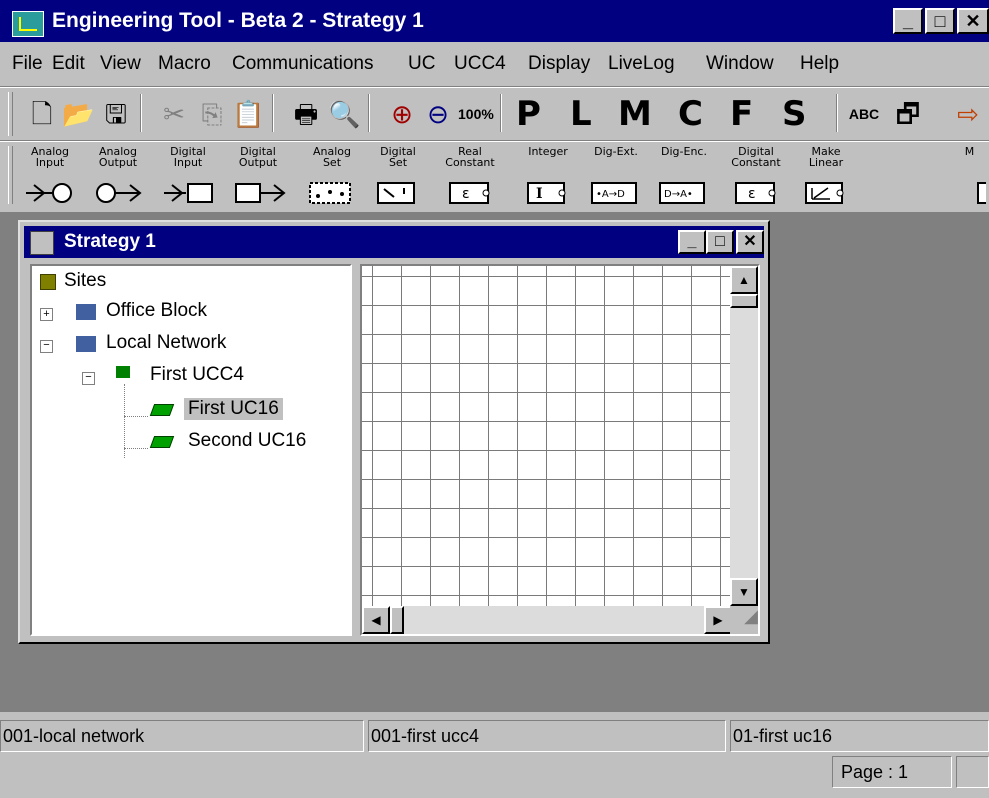 The image size is (989, 798). Describe the element at coordinates (859, 736) in the screenshot. I see `status-module: 01-first uc16` at that location.